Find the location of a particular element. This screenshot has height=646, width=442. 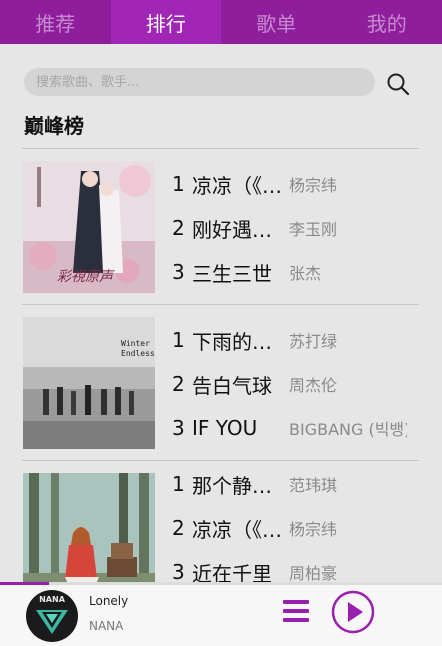

song-row: 3 三生三世 张杰 is located at coordinates (292, 272).